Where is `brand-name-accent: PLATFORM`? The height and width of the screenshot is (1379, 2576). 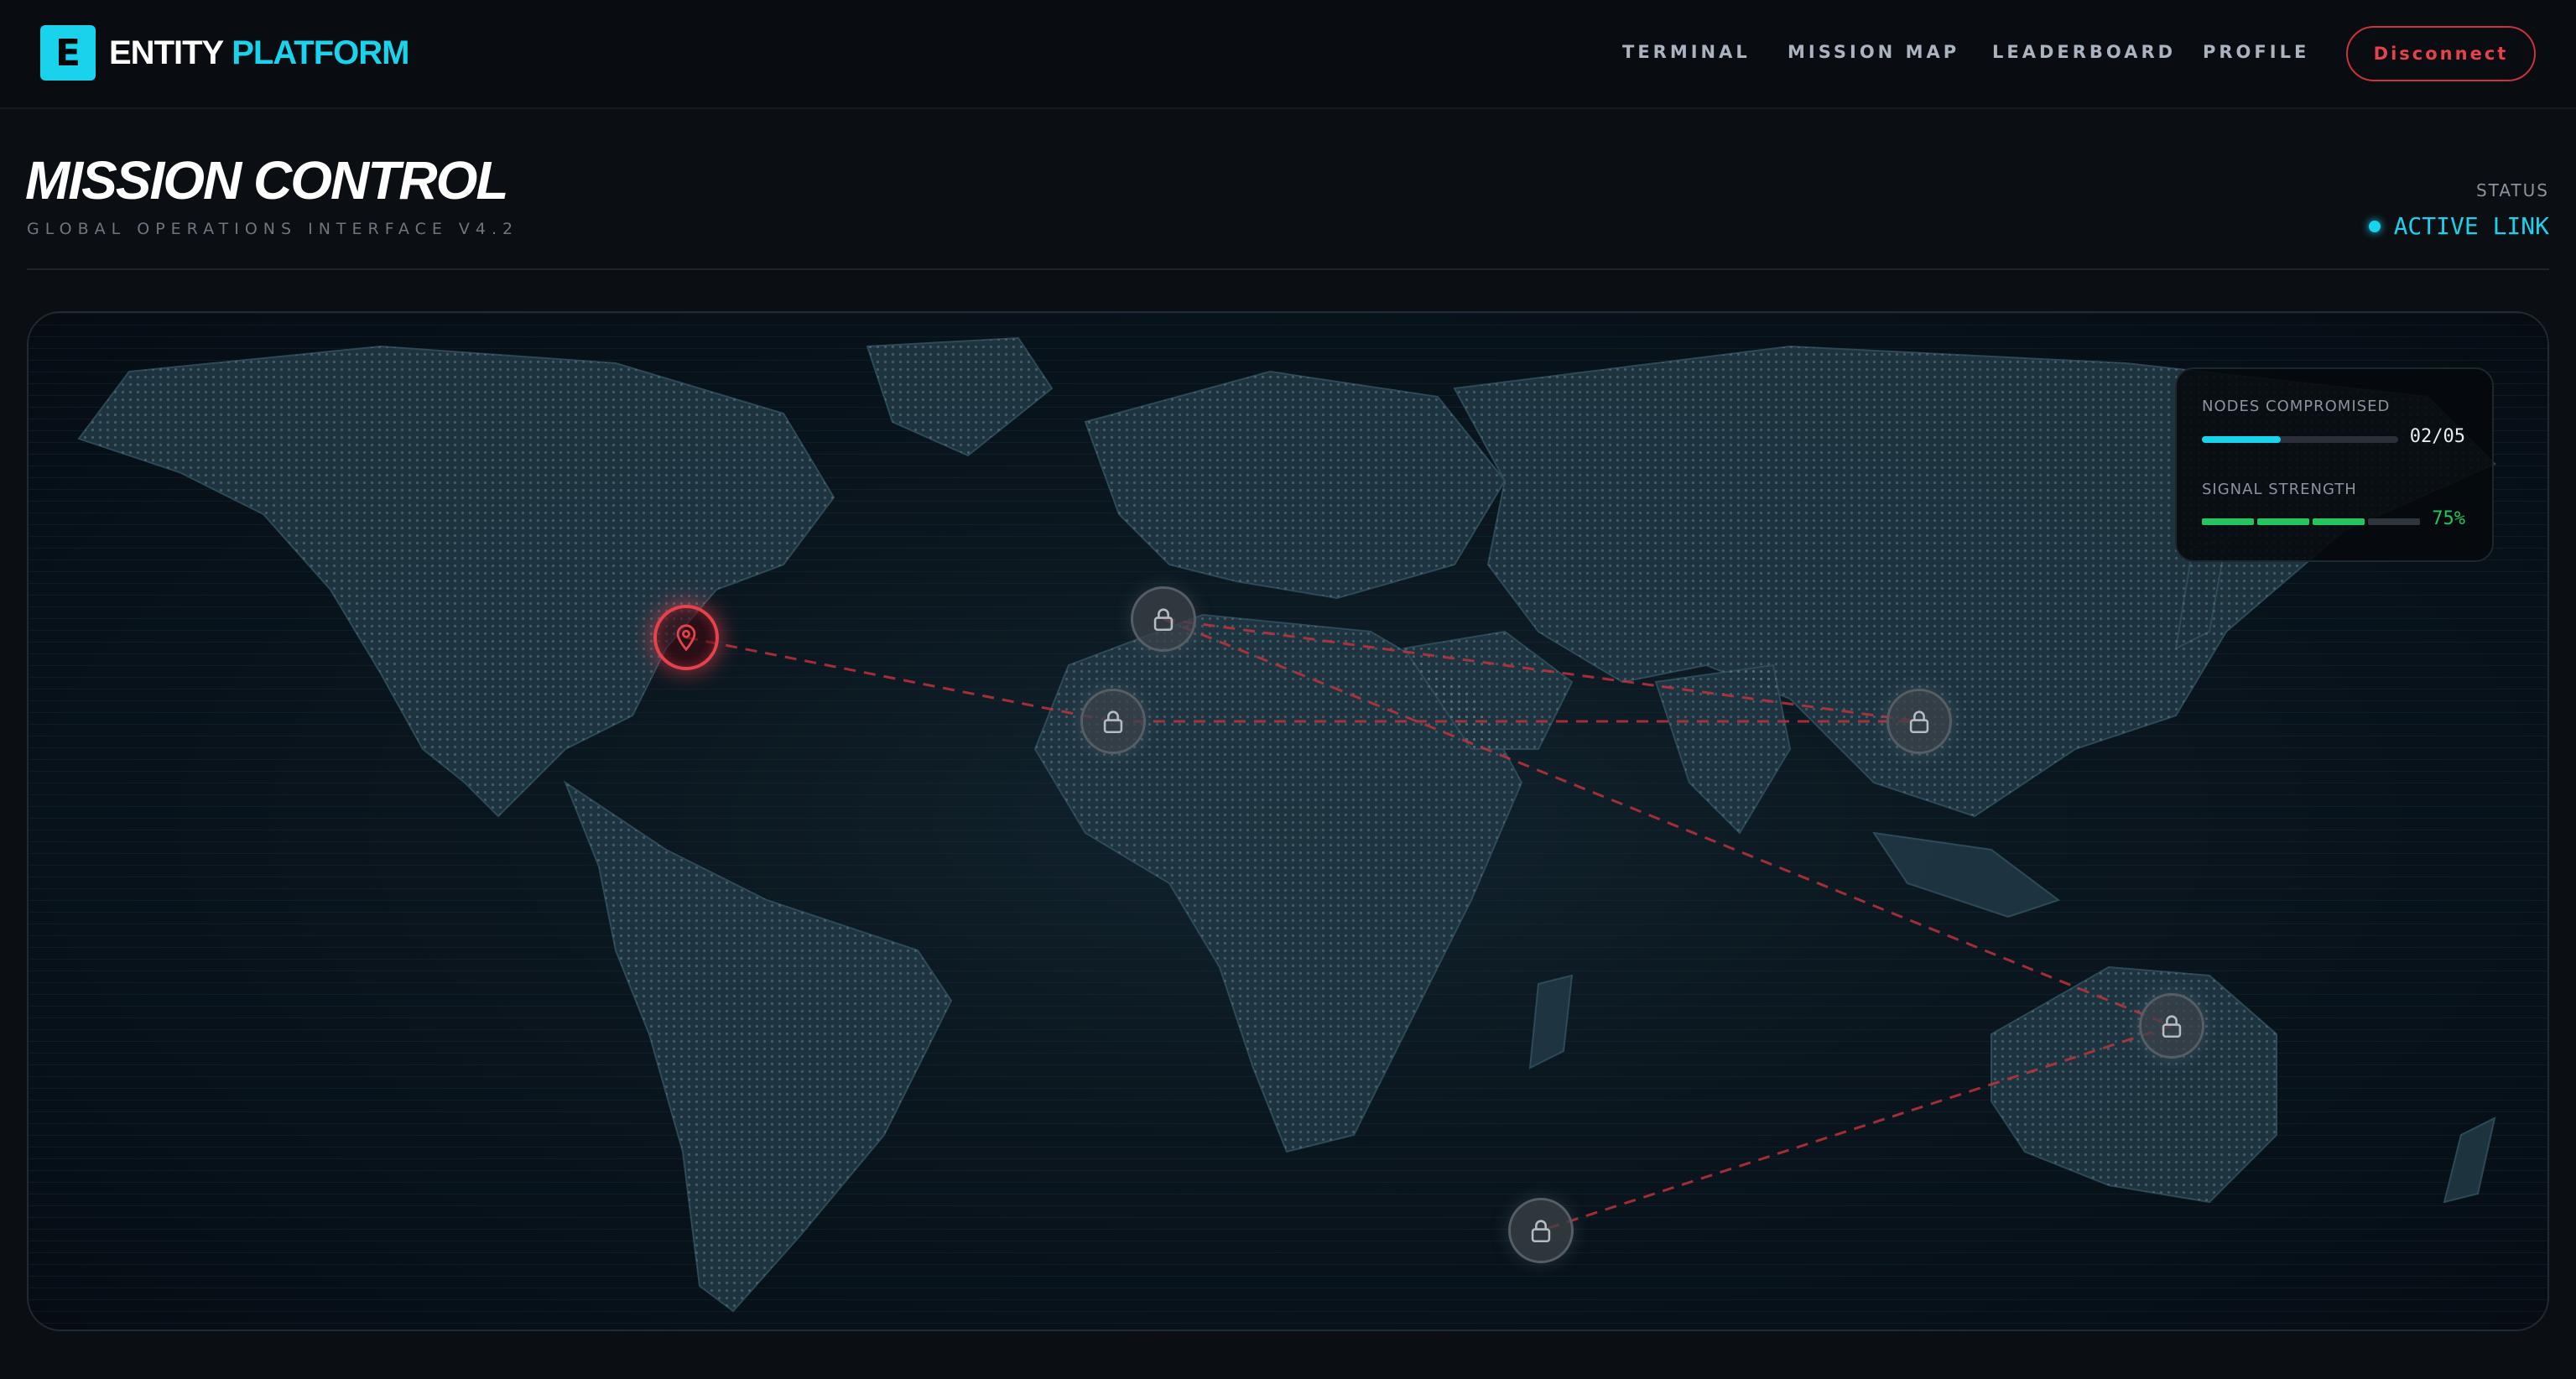
brand-name-accent: PLATFORM is located at coordinates (320, 52).